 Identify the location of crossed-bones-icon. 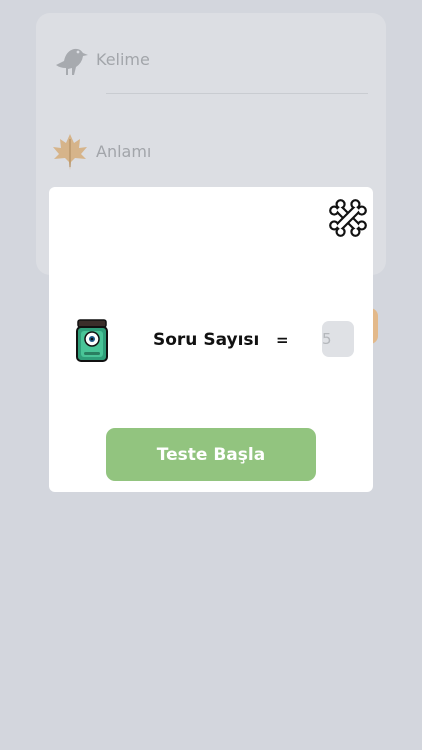
(348, 218).